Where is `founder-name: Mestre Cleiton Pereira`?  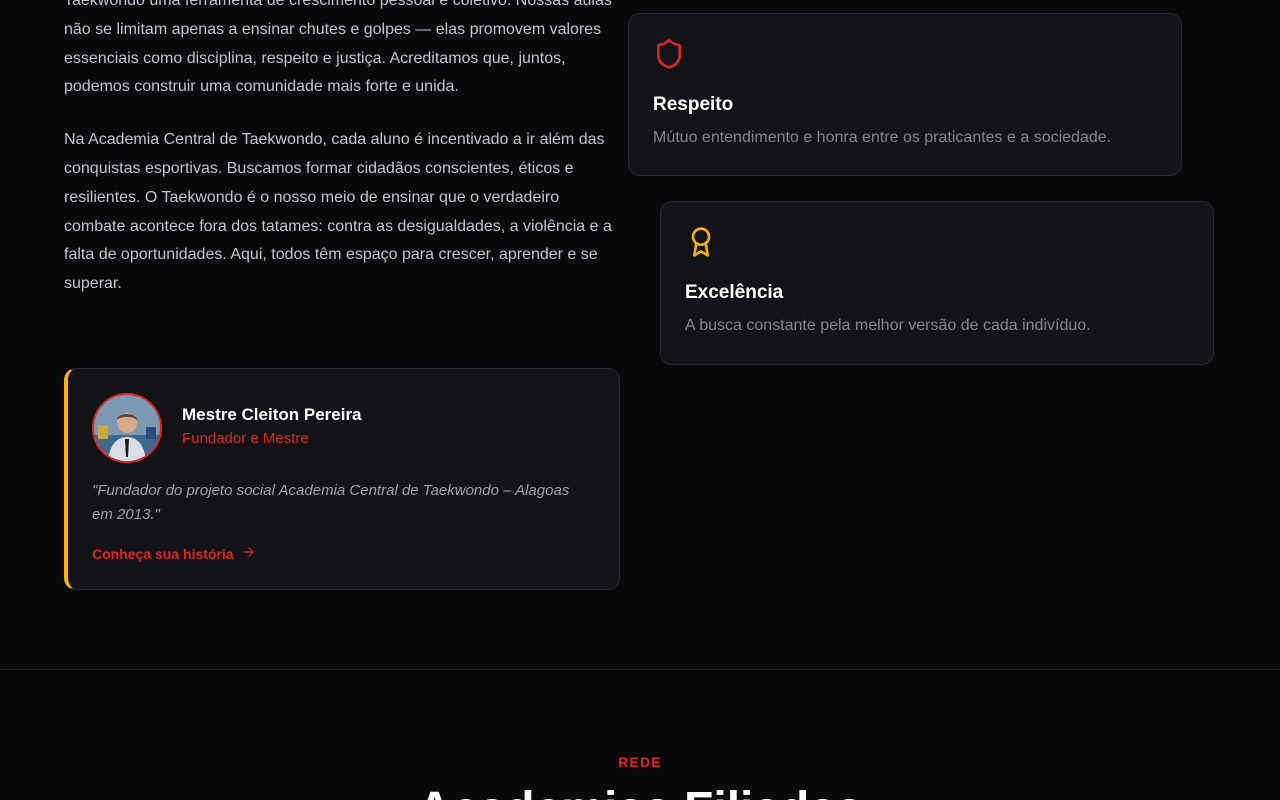 founder-name: Mestre Cleiton Pereira is located at coordinates (272, 414).